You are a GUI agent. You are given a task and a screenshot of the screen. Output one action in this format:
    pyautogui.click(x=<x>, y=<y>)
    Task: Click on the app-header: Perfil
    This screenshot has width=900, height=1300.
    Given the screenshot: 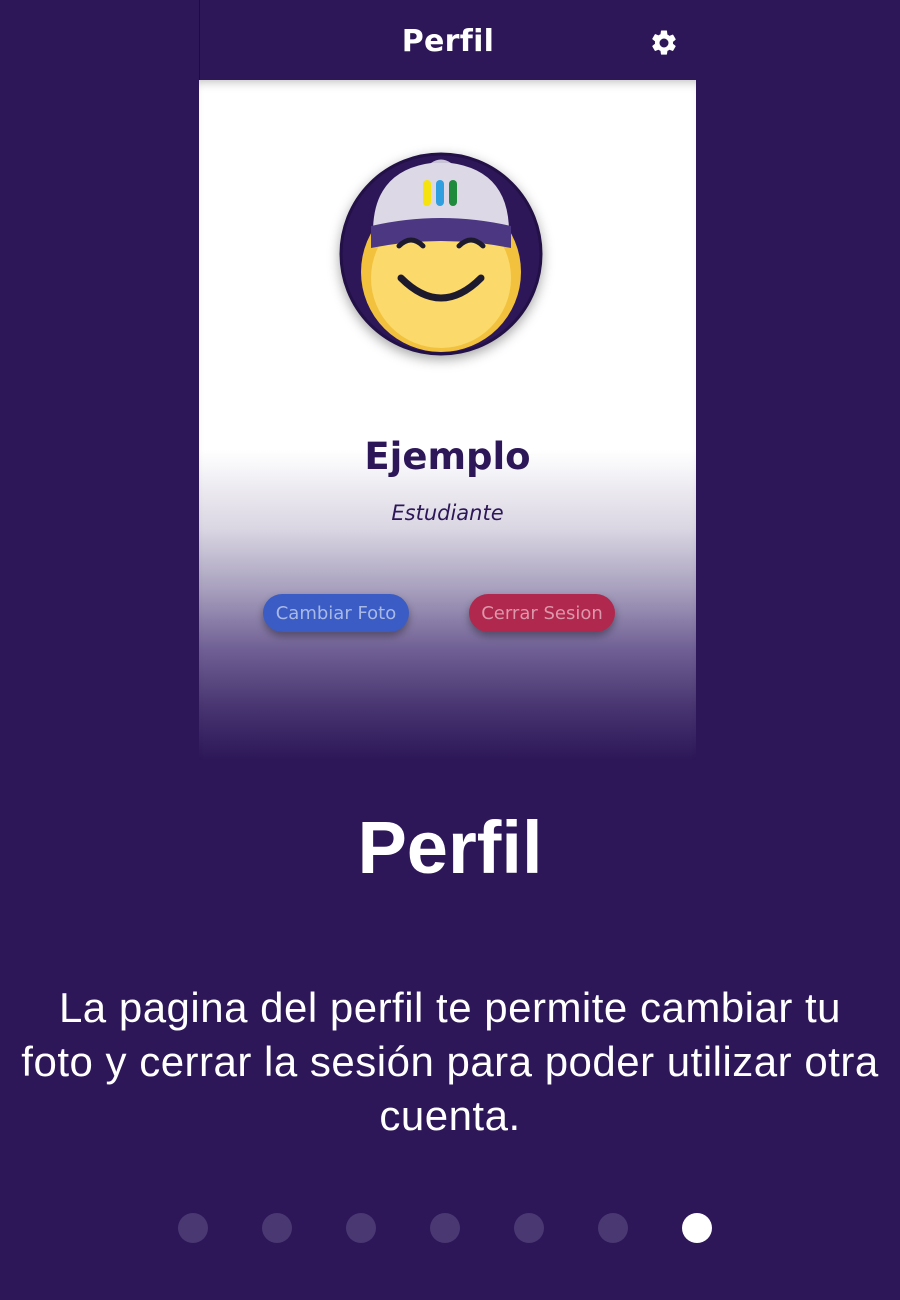 What is the action you would take?
    pyautogui.click(x=447, y=40)
    